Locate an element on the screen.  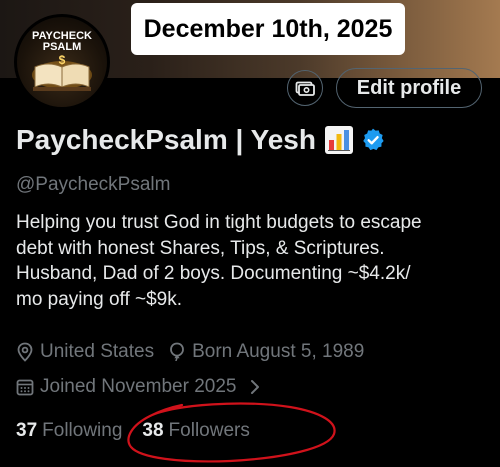
birthday-item: Born August 5, 1989 is located at coordinates (266, 352).